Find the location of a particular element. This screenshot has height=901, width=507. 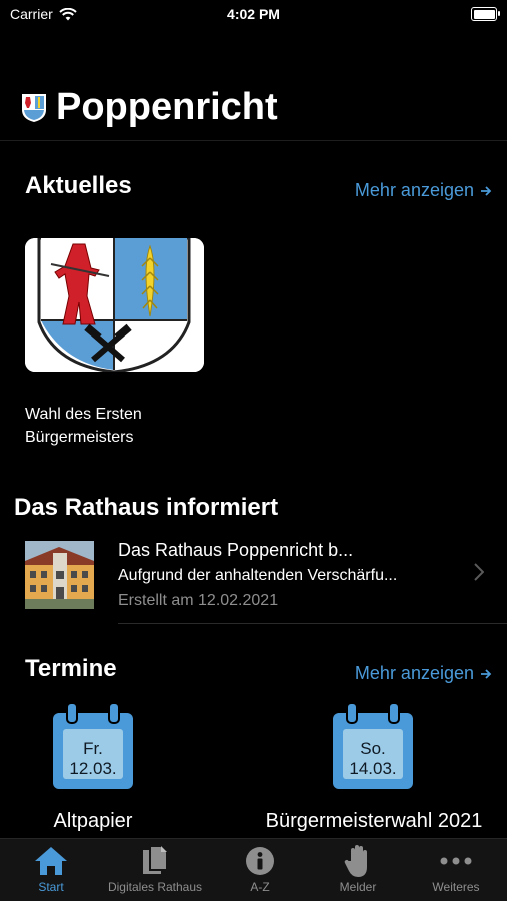

section-title-termine: Termine is located at coordinates (71, 668).